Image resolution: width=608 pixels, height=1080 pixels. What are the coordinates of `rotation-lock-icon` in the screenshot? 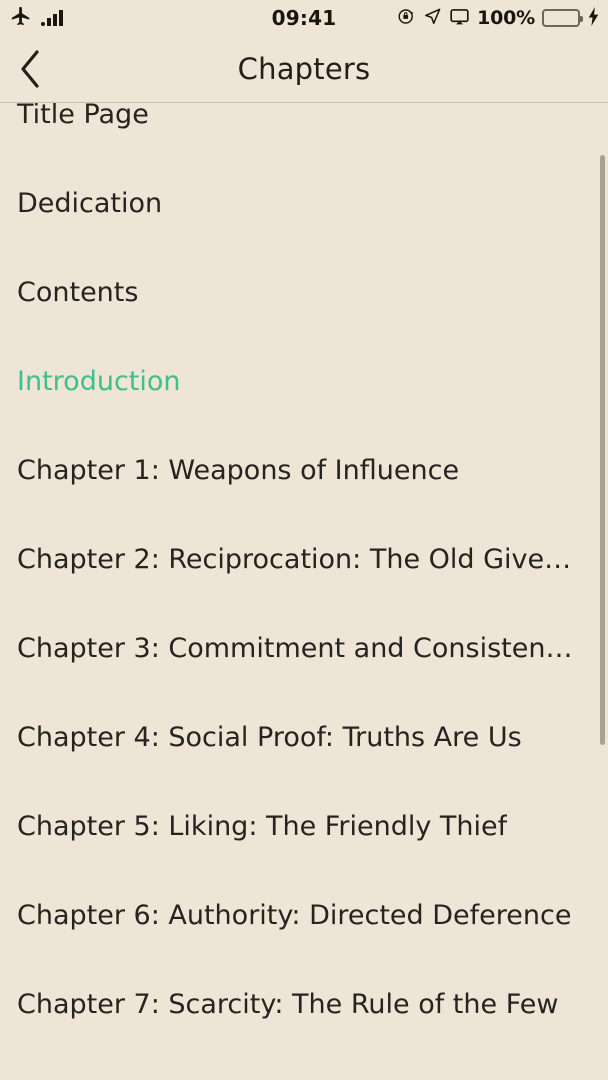 It's located at (406, 18).